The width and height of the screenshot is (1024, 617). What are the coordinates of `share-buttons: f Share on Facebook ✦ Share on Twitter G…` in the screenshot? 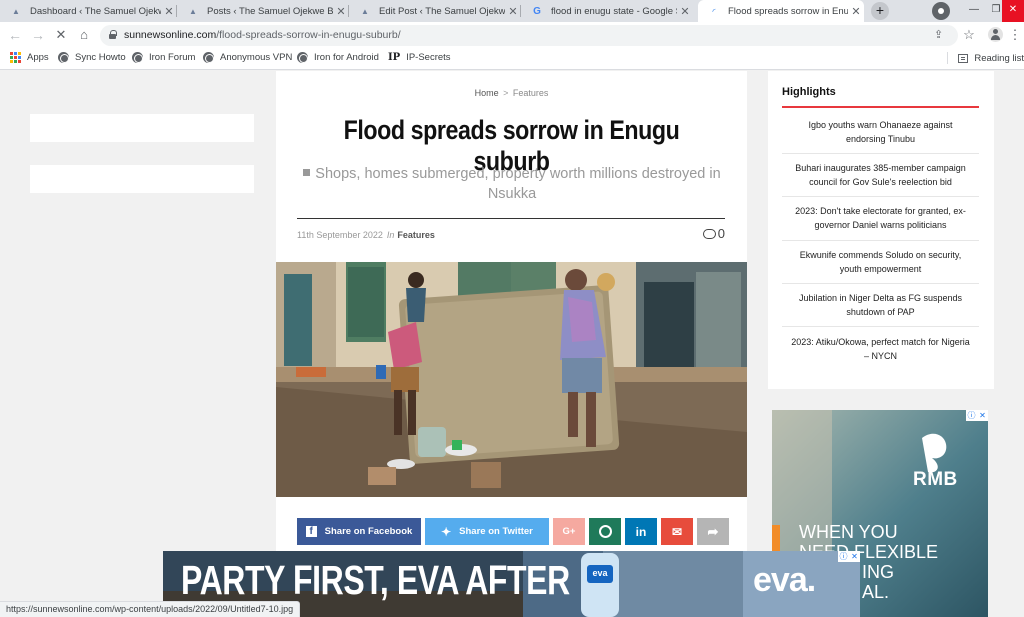 It's located at (513, 531).